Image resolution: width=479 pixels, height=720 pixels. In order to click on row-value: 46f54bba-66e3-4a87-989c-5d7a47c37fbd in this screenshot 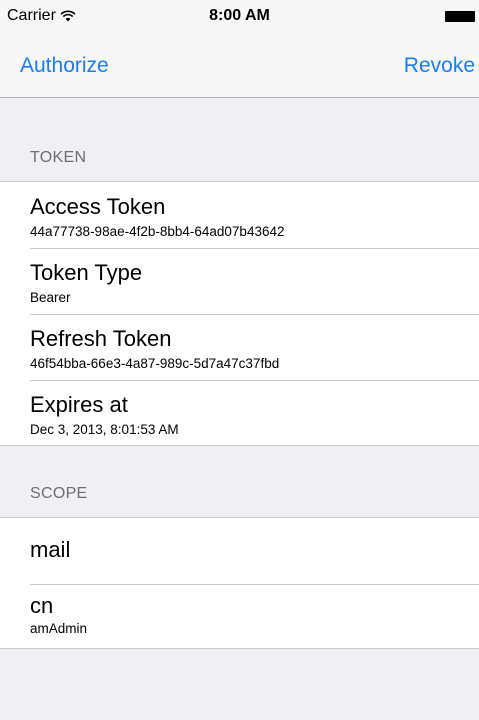, I will do `click(155, 363)`.